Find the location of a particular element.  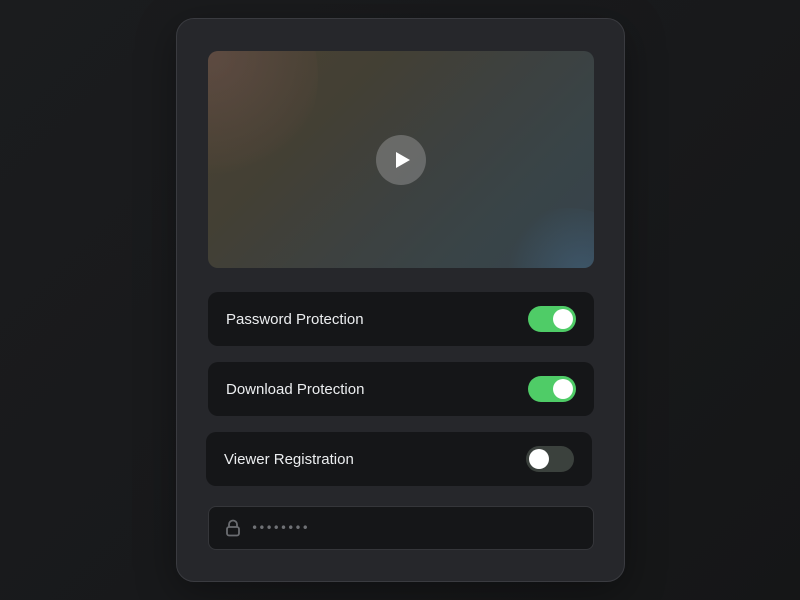

password-input is located at coordinates (401, 528).